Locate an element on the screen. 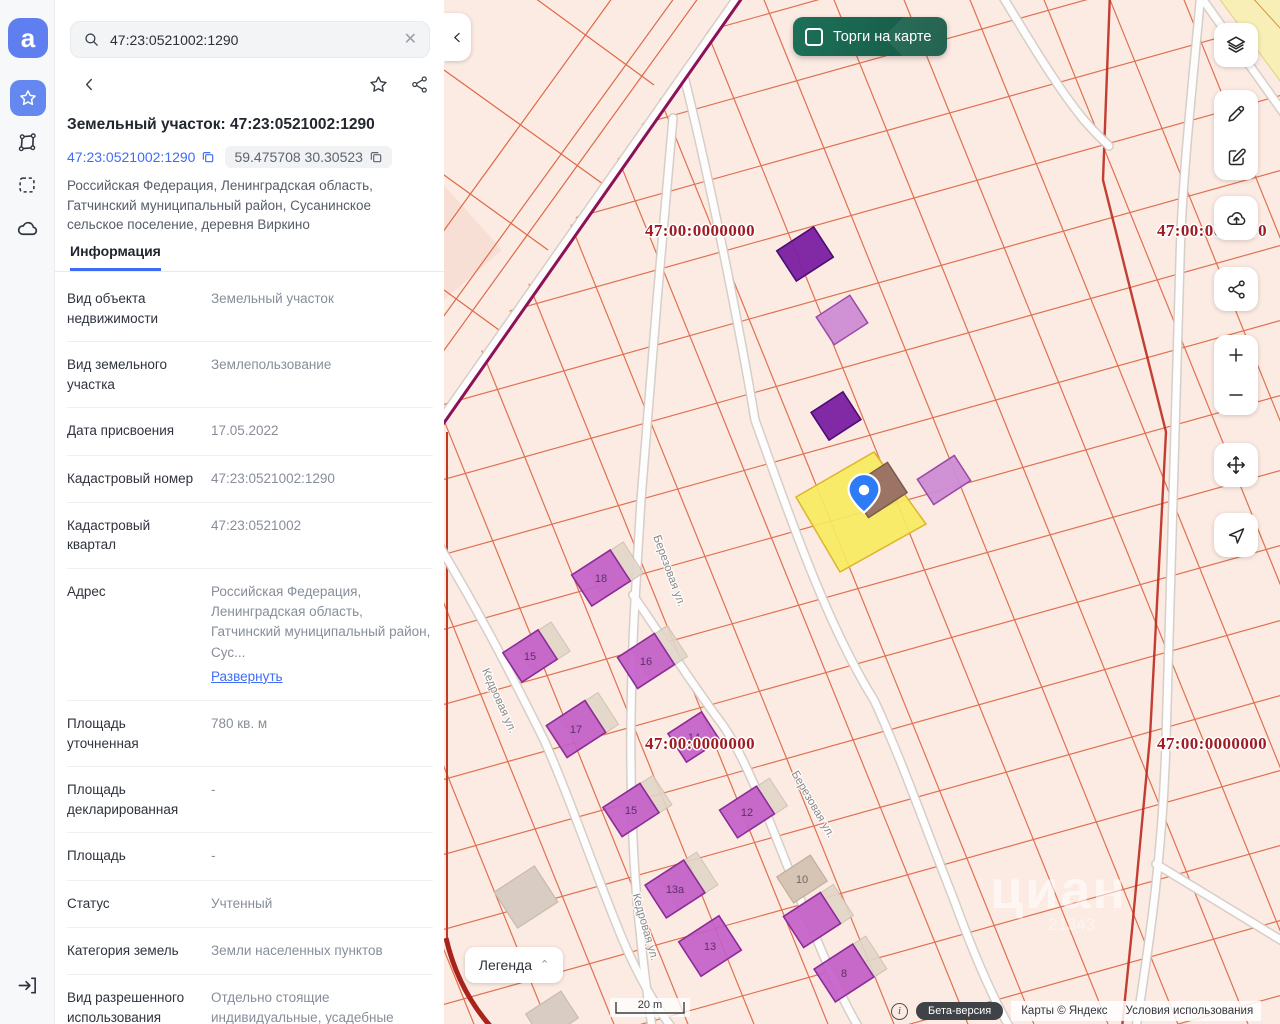 Image resolution: width=1280 pixels, height=1024 pixels. login-button is located at coordinates (27, 985).